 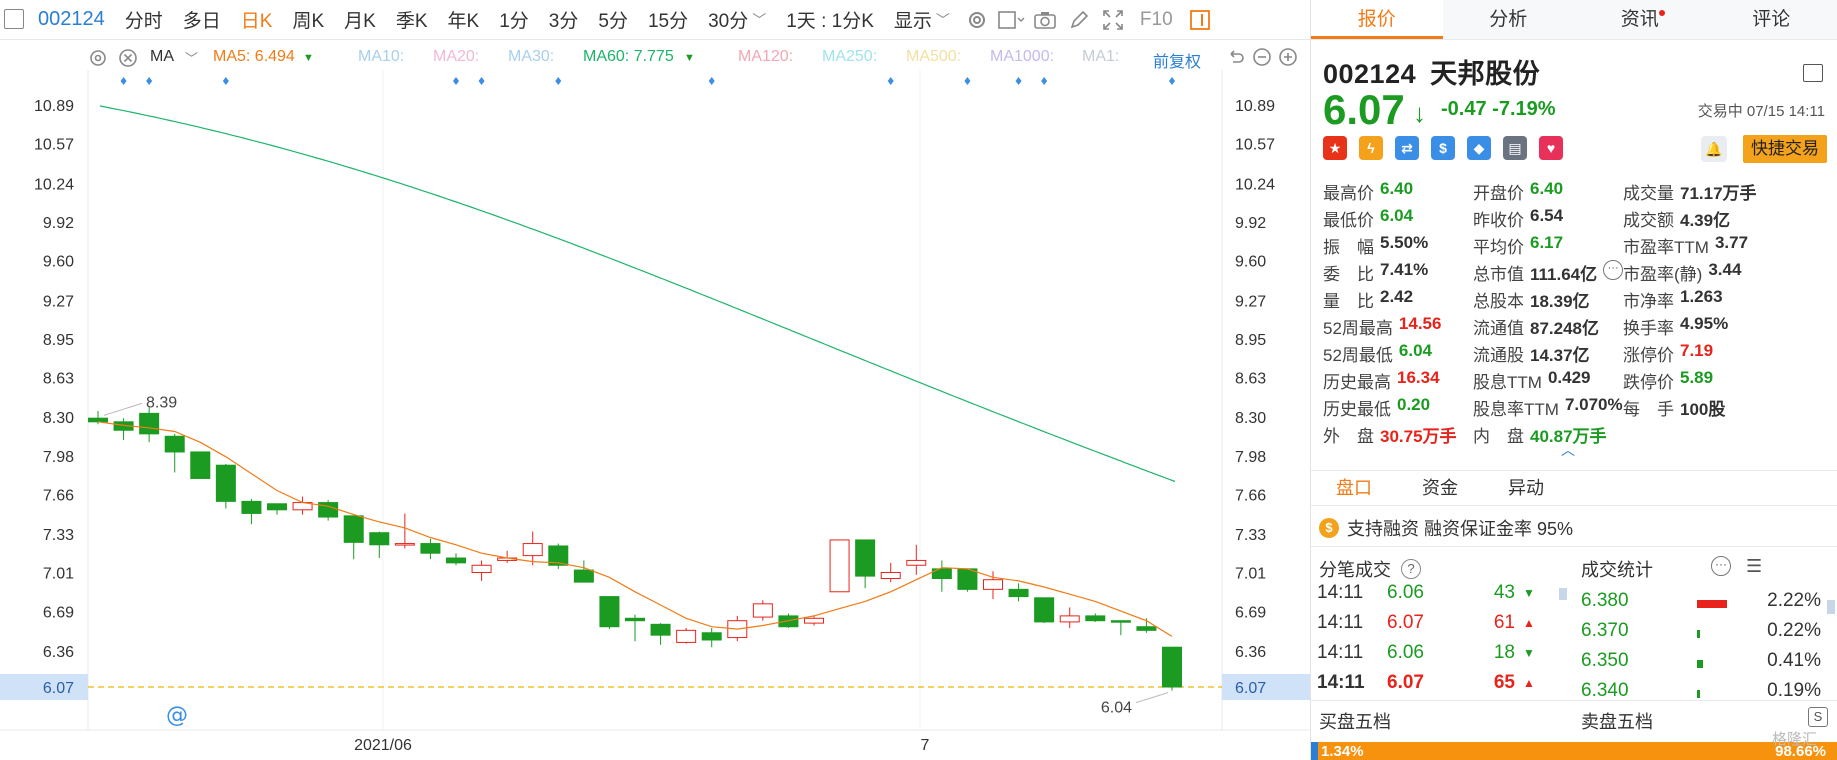 What do you see at coordinates (1515, 148) in the screenshot?
I see `book-icon: ▤` at bounding box center [1515, 148].